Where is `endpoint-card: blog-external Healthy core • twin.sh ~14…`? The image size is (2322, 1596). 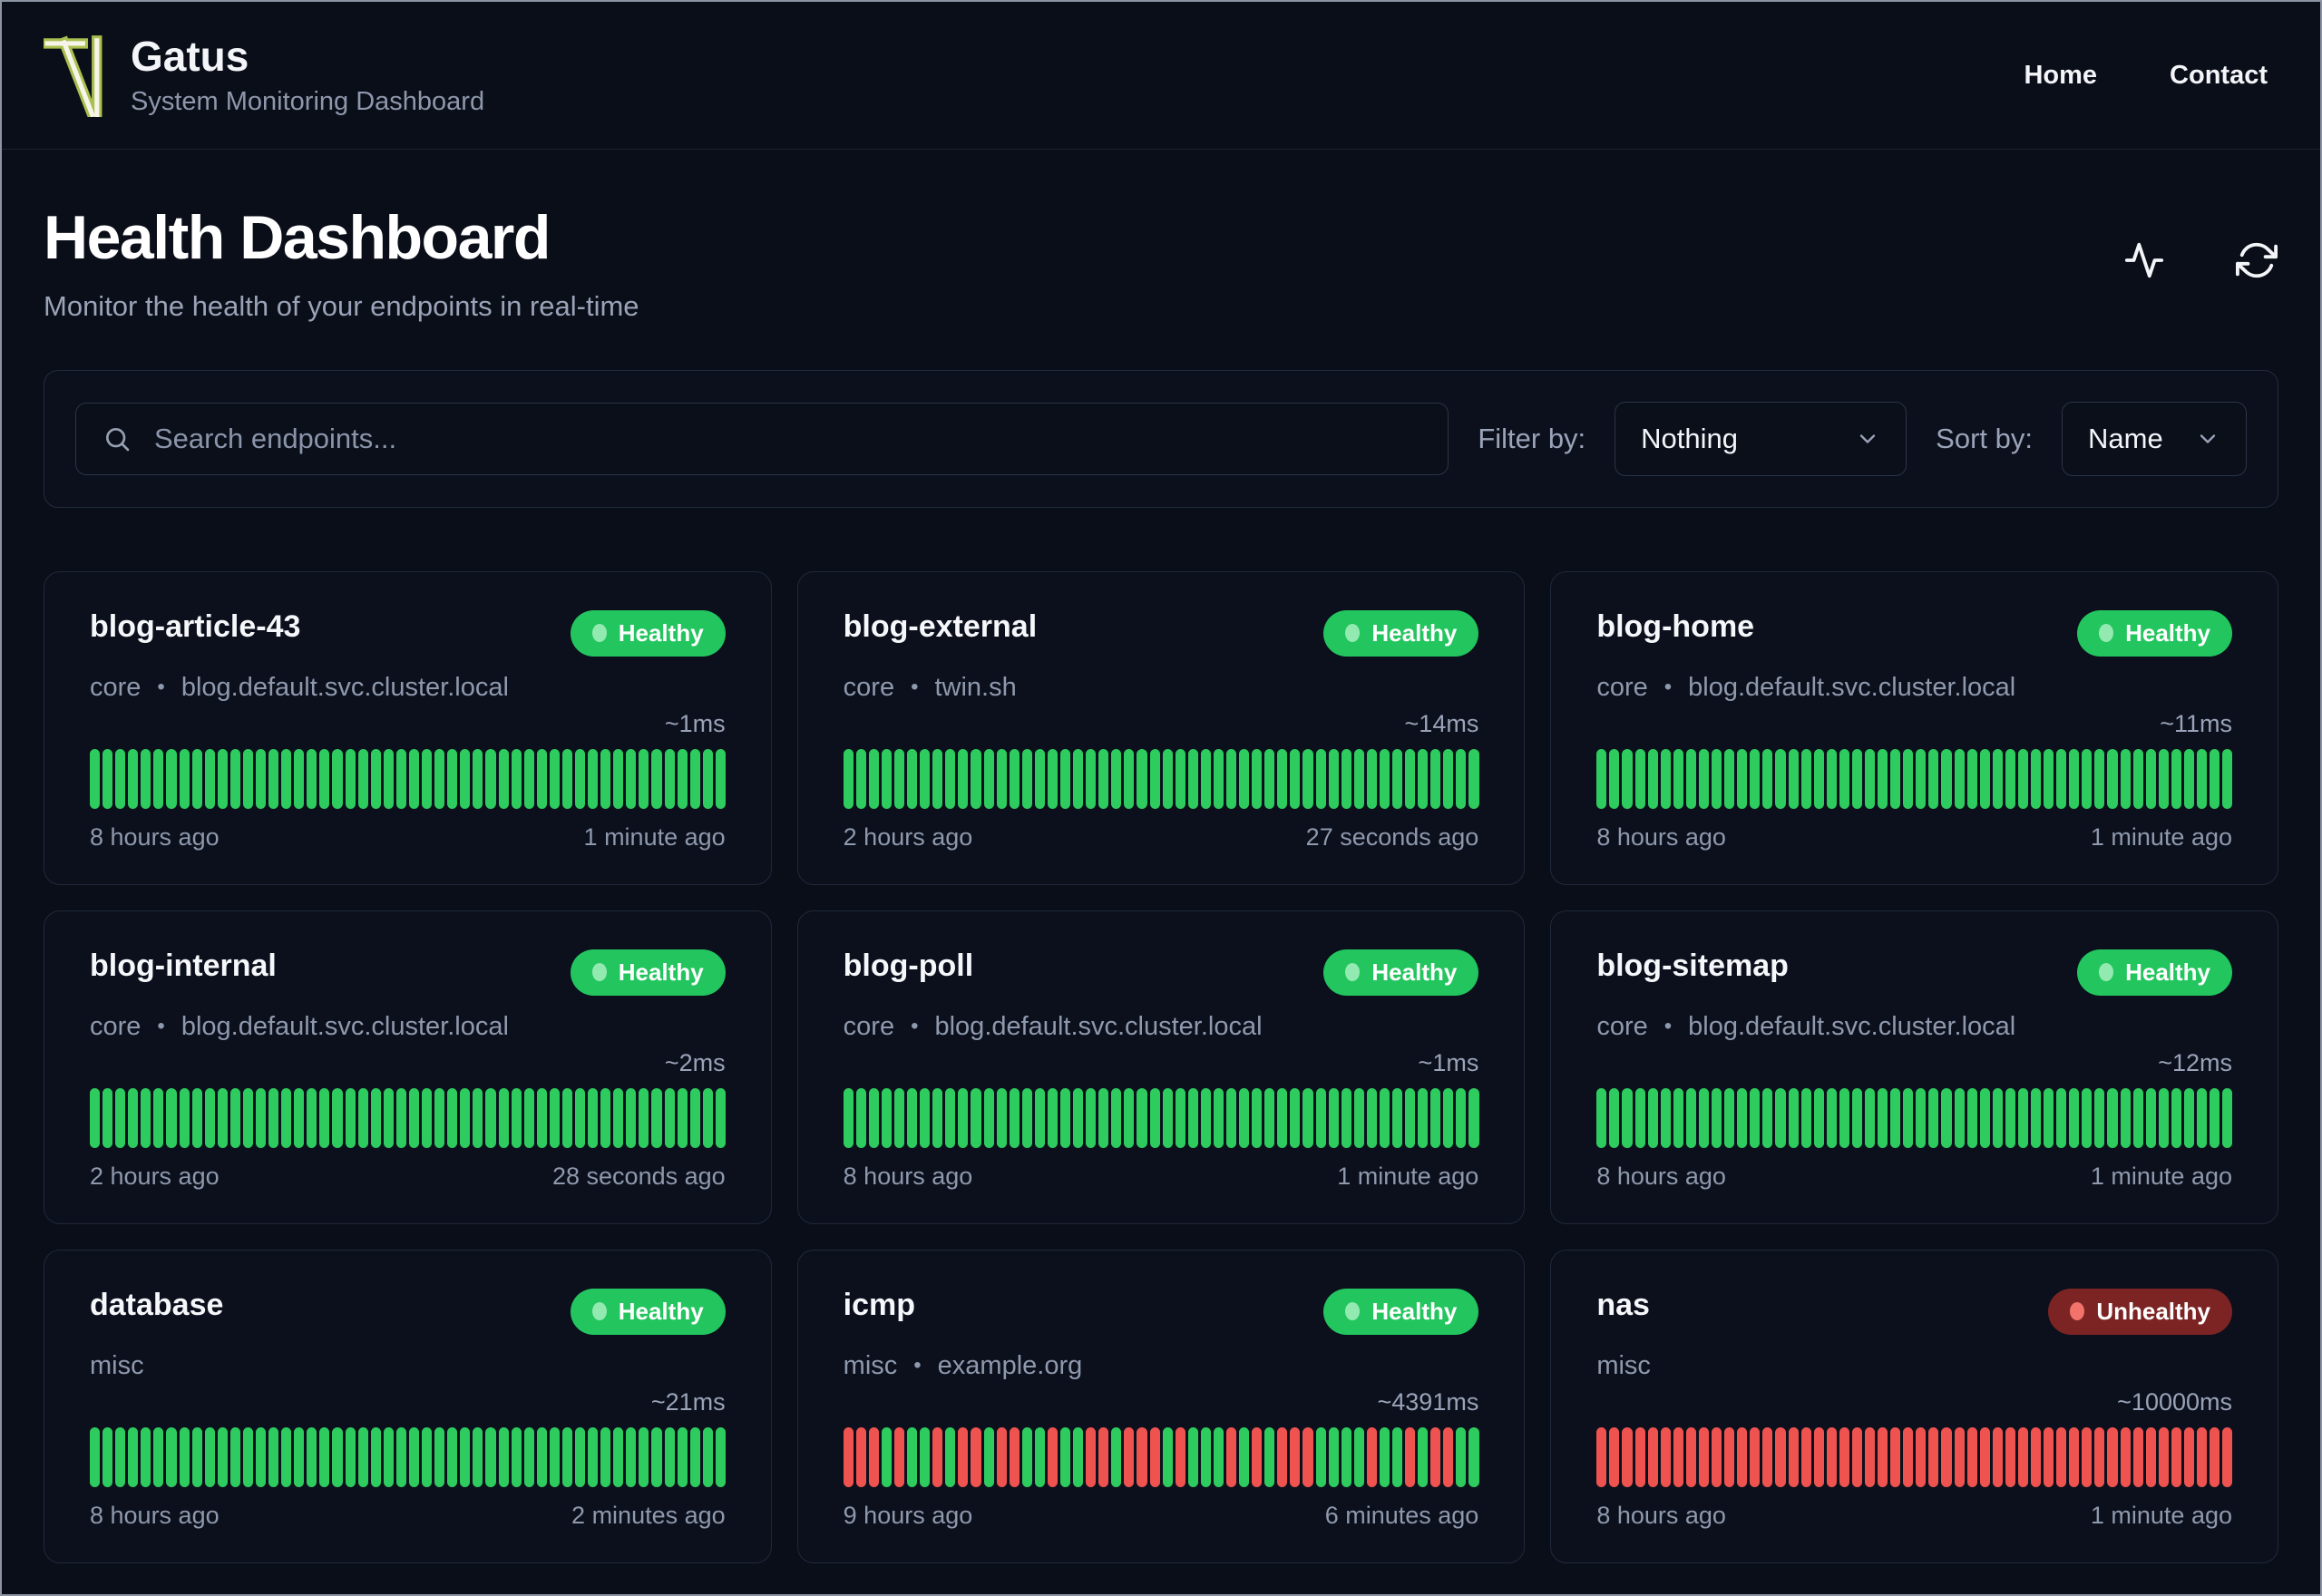 endpoint-card: blog-external Healthy core • twin.sh ~14… is located at coordinates (1161, 727).